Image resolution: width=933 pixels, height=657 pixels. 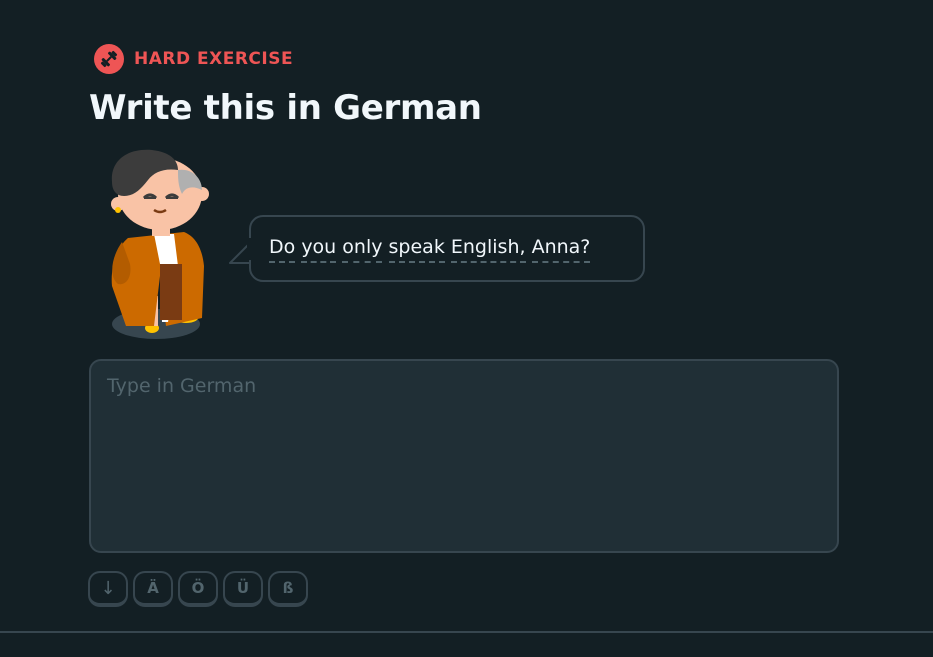 I want to click on character-illustration, so click(x=160, y=246).